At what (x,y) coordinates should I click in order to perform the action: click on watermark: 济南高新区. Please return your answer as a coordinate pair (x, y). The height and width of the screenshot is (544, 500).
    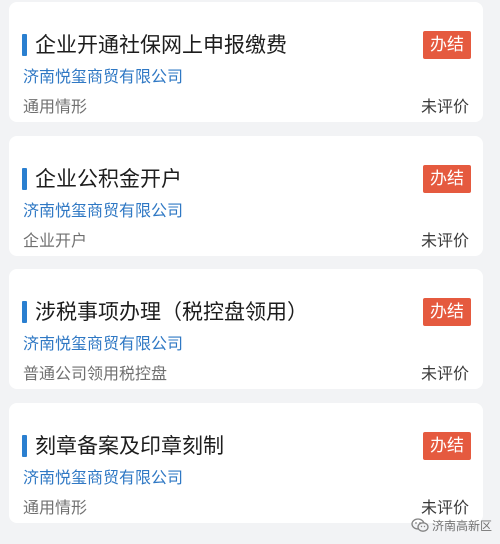
    Looking at the image, I should click on (451, 525).